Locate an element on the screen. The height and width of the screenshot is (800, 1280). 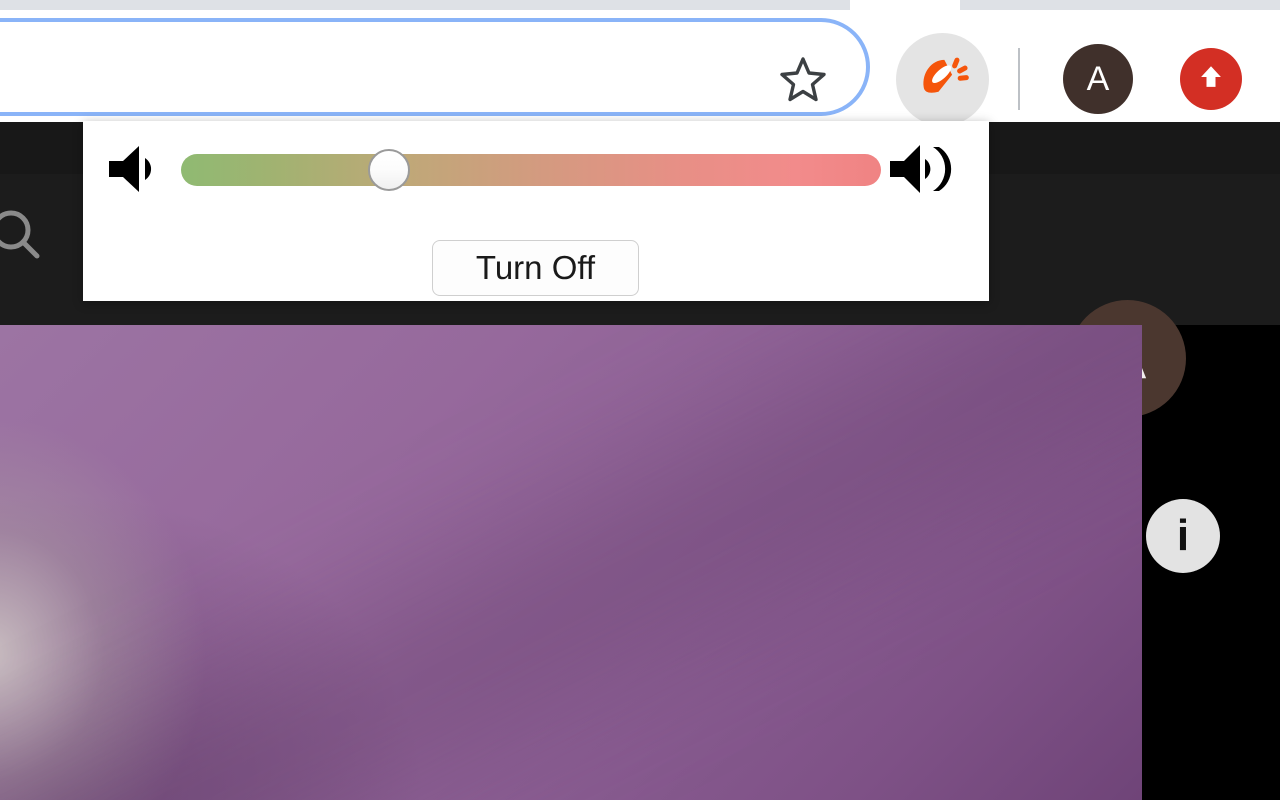
megaphone-icon is located at coordinates (943, 79).